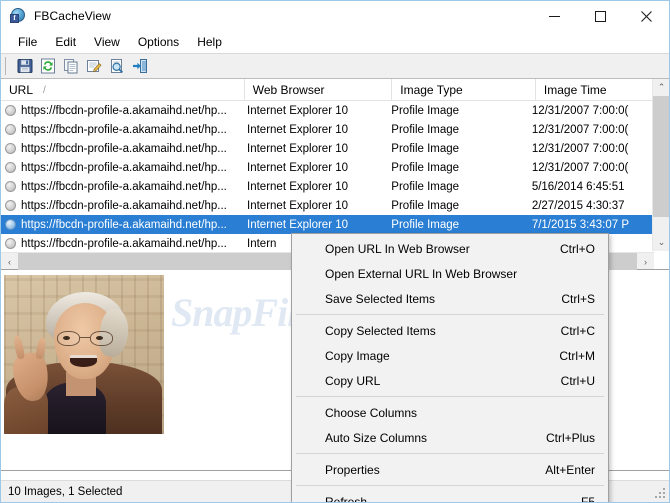 The image size is (670, 503). Describe the element at coordinates (380, 330) in the screenshot. I see `context-menu-item-label: Copy Selected Items` at that location.